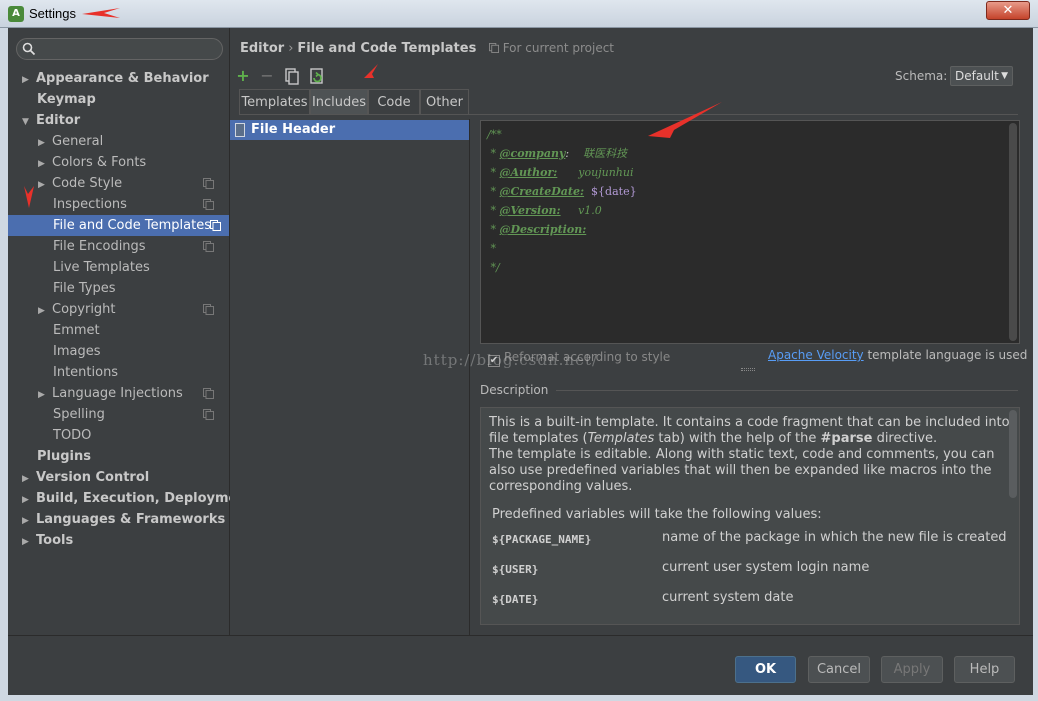 The height and width of the screenshot is (701, 1038). Describe the element at coordinates (130, 393) in the screenshot. I see `sidebar-item-language-injections: ▶ Language Injections` at that location.